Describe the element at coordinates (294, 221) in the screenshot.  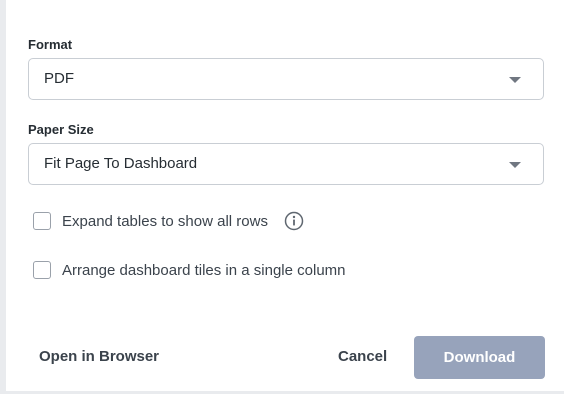
I see `info-icon` at that location.